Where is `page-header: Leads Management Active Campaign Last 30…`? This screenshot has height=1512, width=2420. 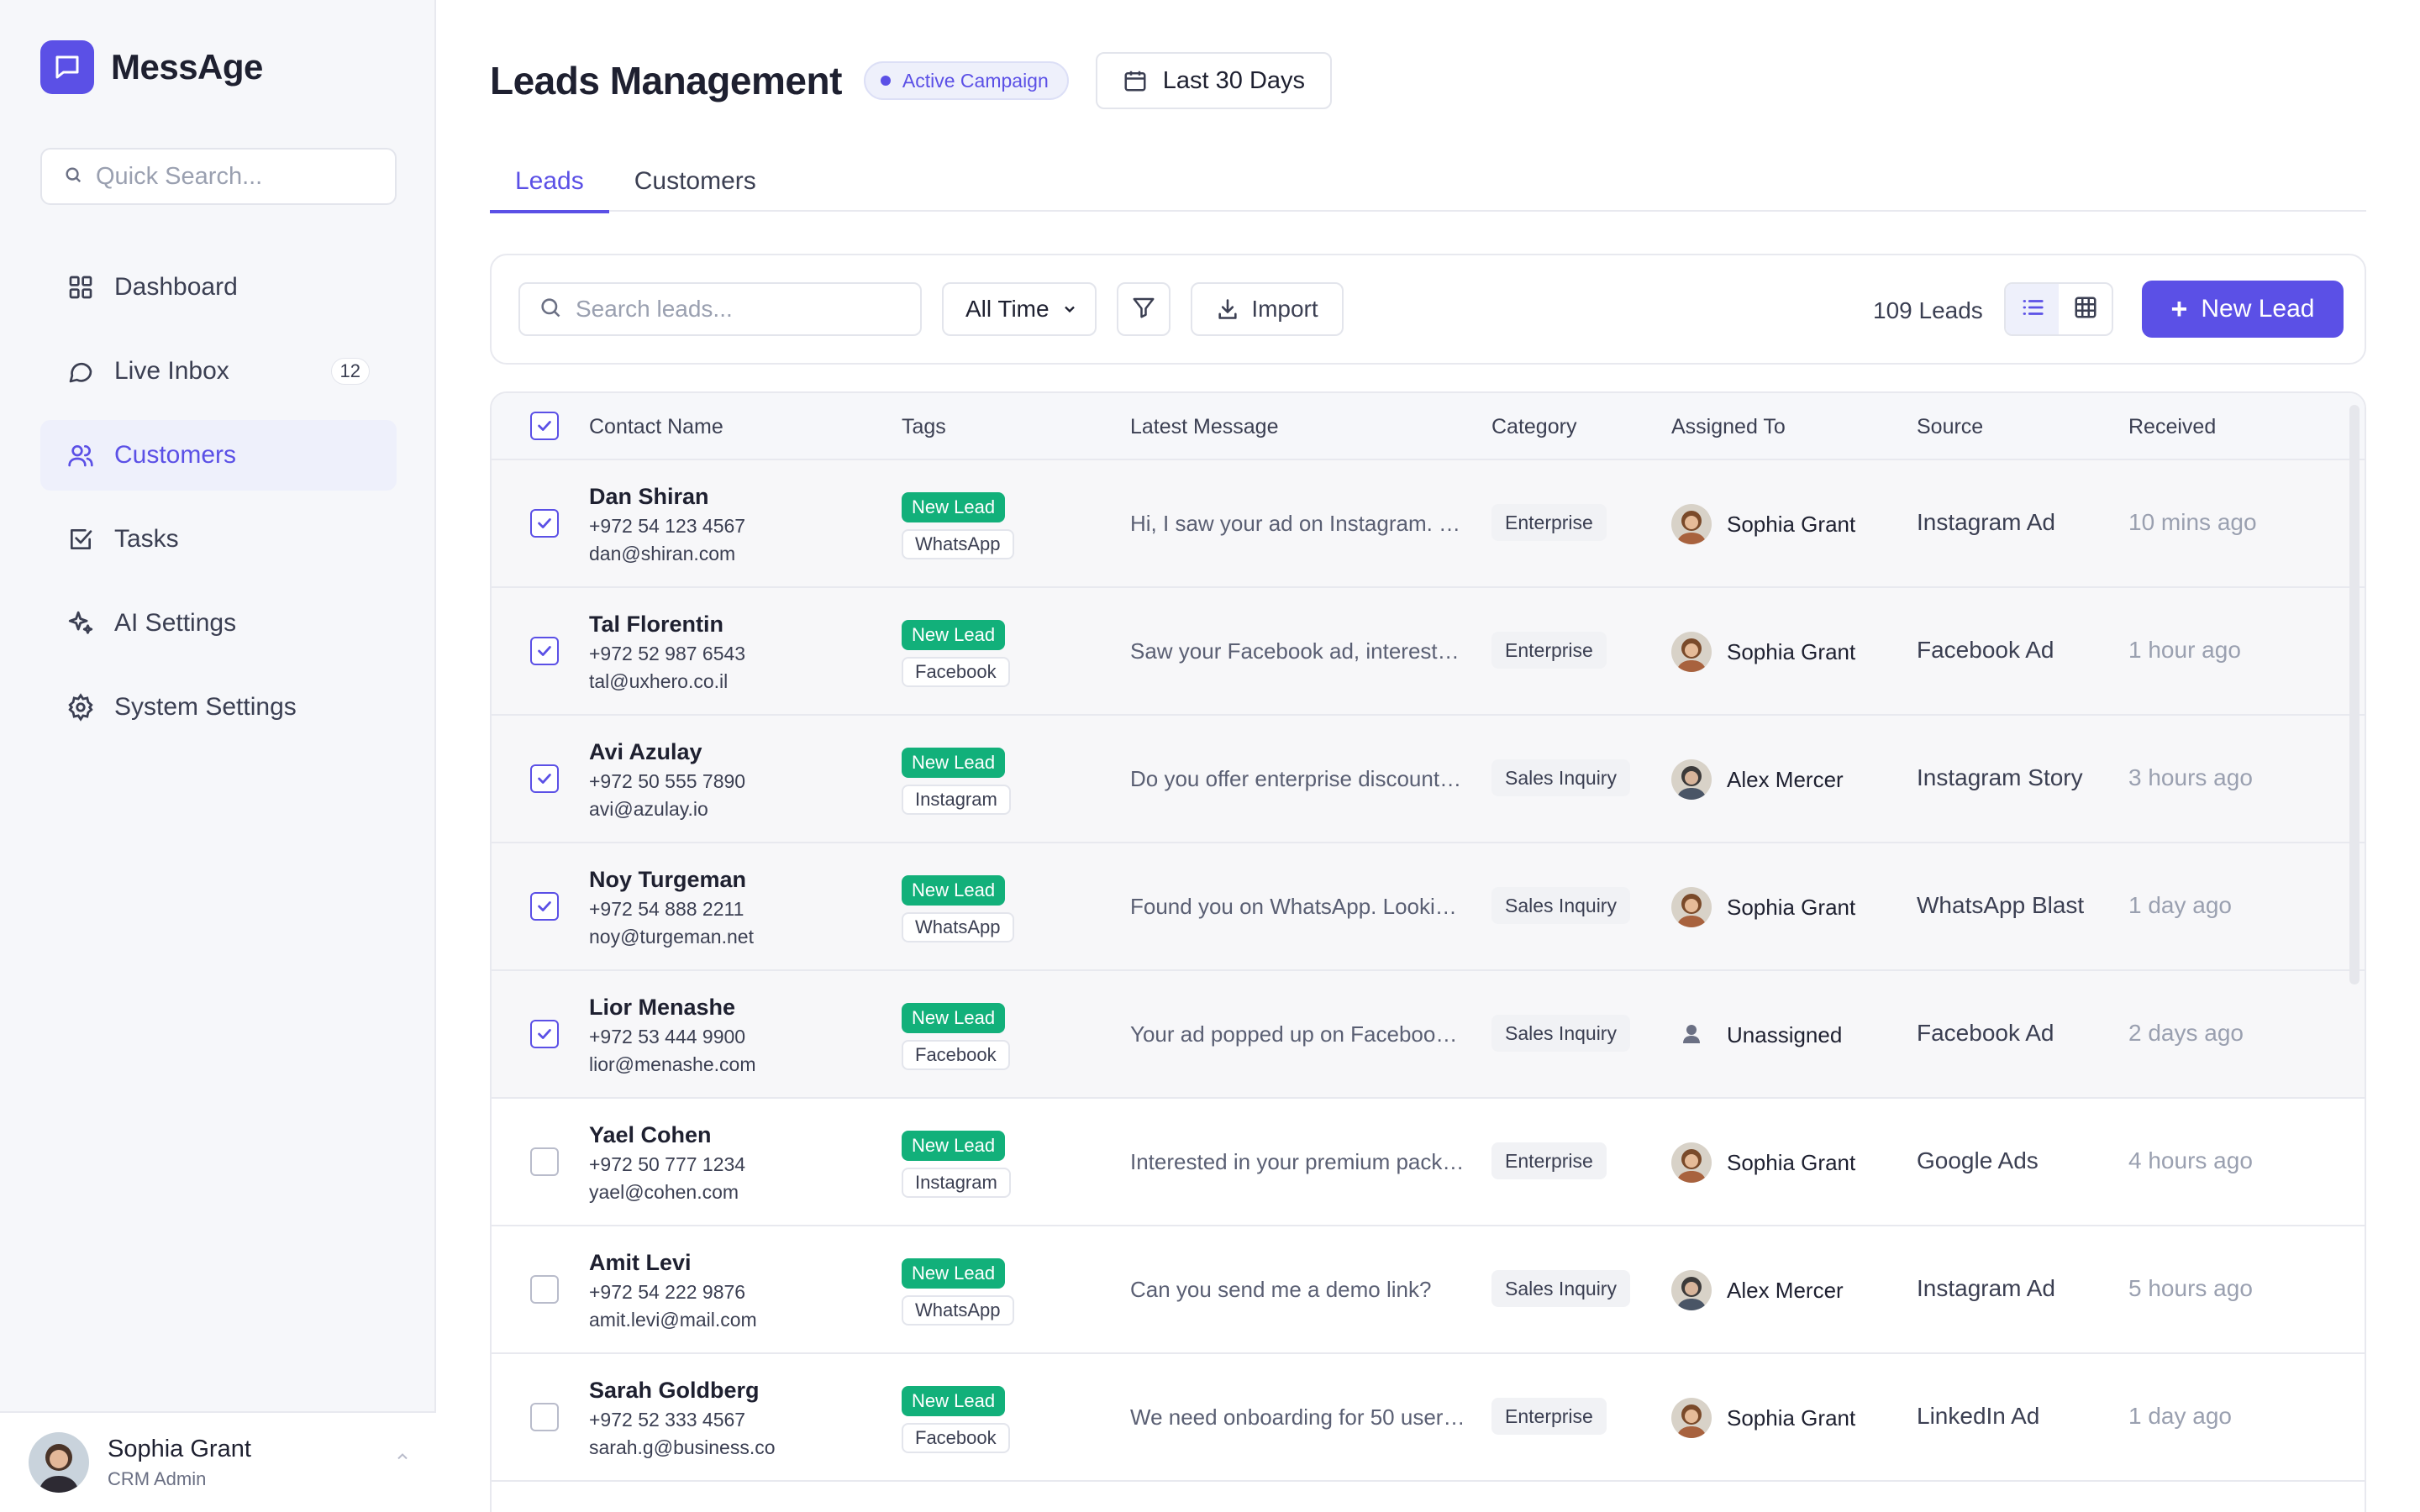
page-header: Leads Management Active Campaign Last 30… is located at coordinates (911, 80).